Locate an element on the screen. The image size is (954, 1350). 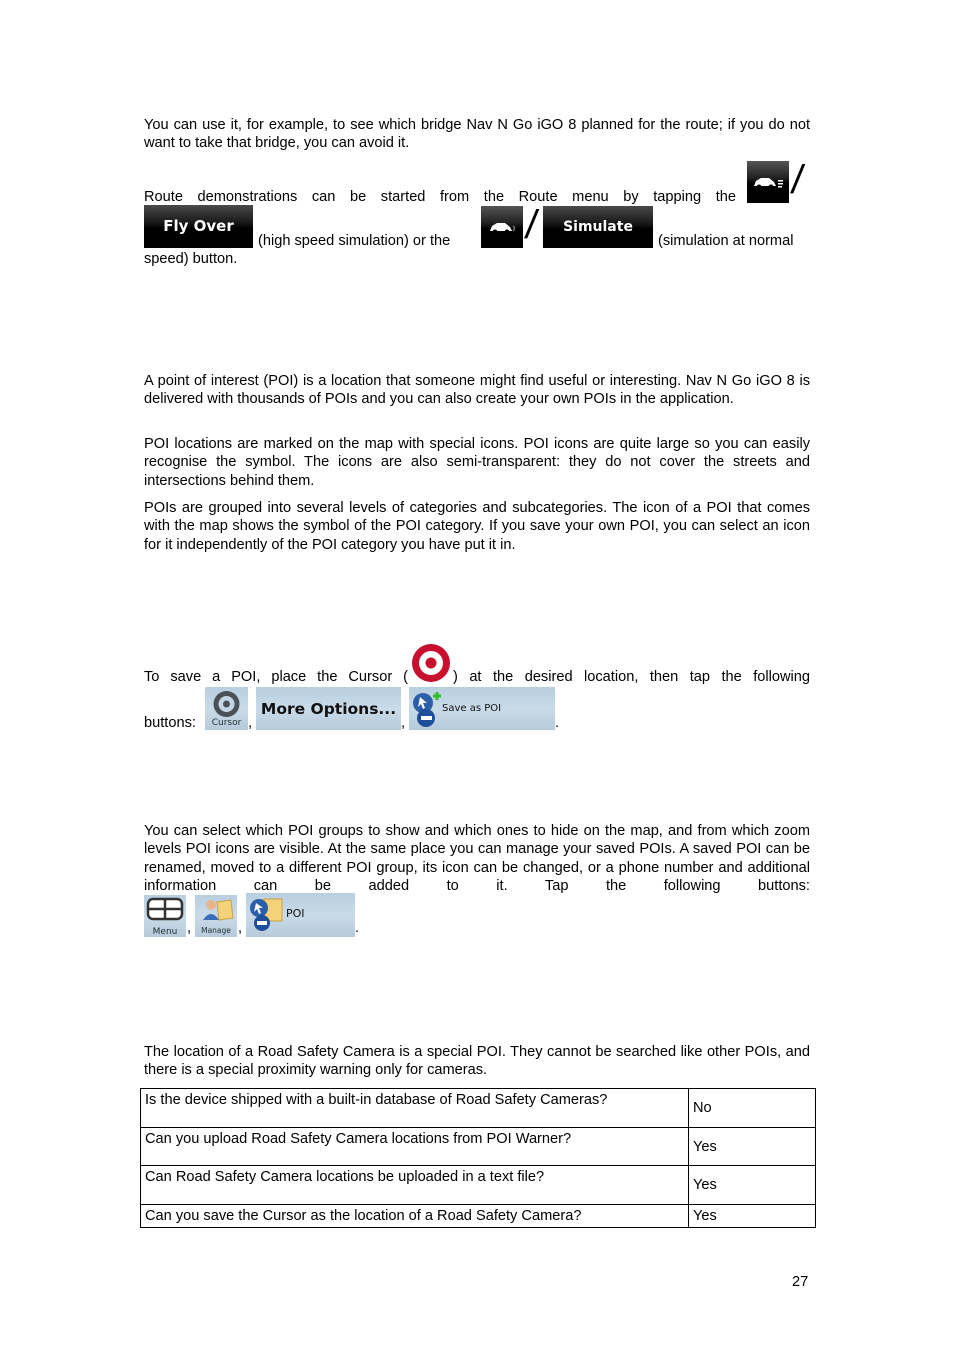
save-as-poi-button: Save as POI is located at coordinates (482, 708).